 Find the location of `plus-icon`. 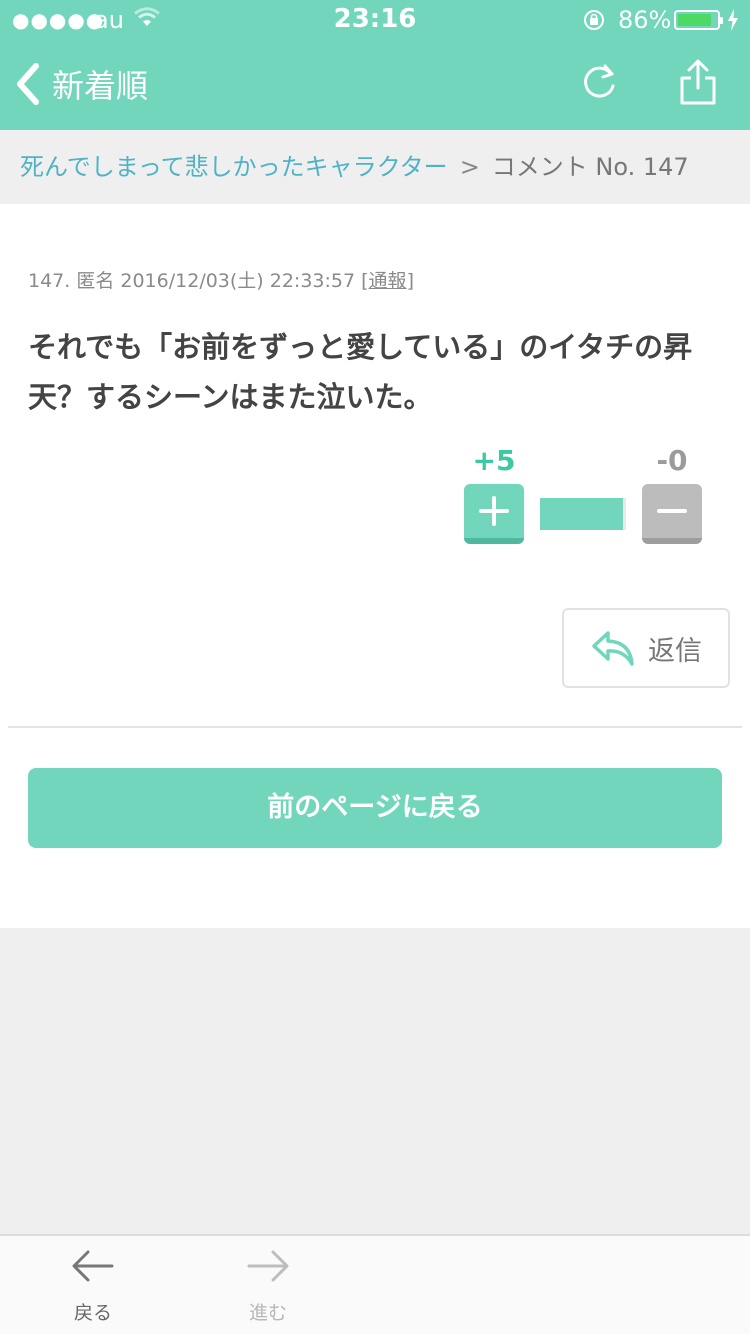

plus-icon is located at coordinates (494, 511).